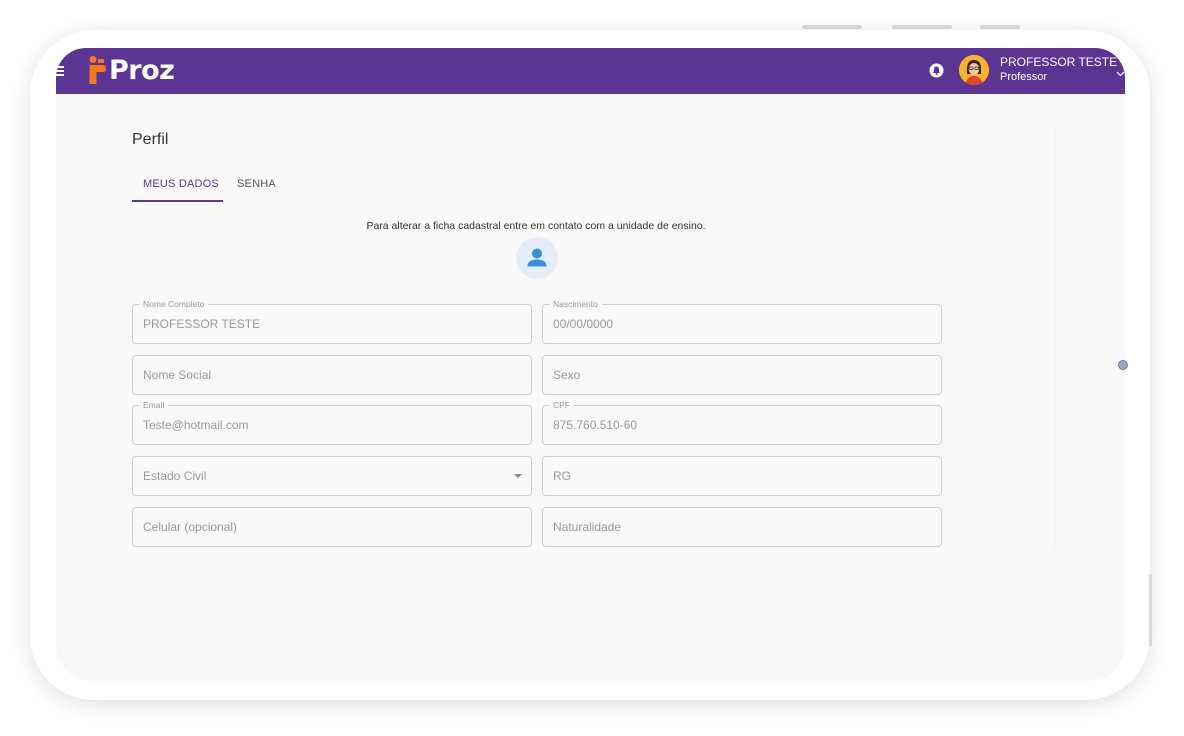  What do you see at coordinates (1059, 62) in the screenshot?
I see `user-name: PROFESSOR TESTE` at bounding box center [1059, 62].